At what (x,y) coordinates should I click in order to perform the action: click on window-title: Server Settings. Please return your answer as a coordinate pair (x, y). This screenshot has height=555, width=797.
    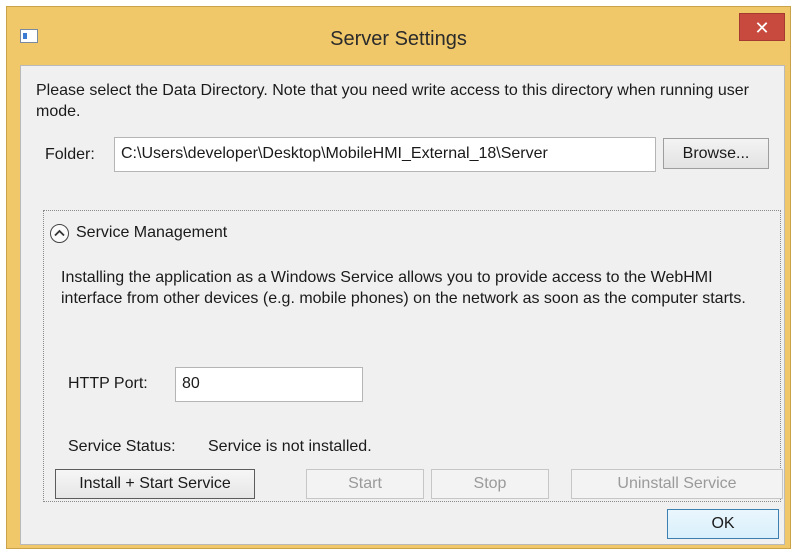
    Looking at the image, I should click on (398, 39).